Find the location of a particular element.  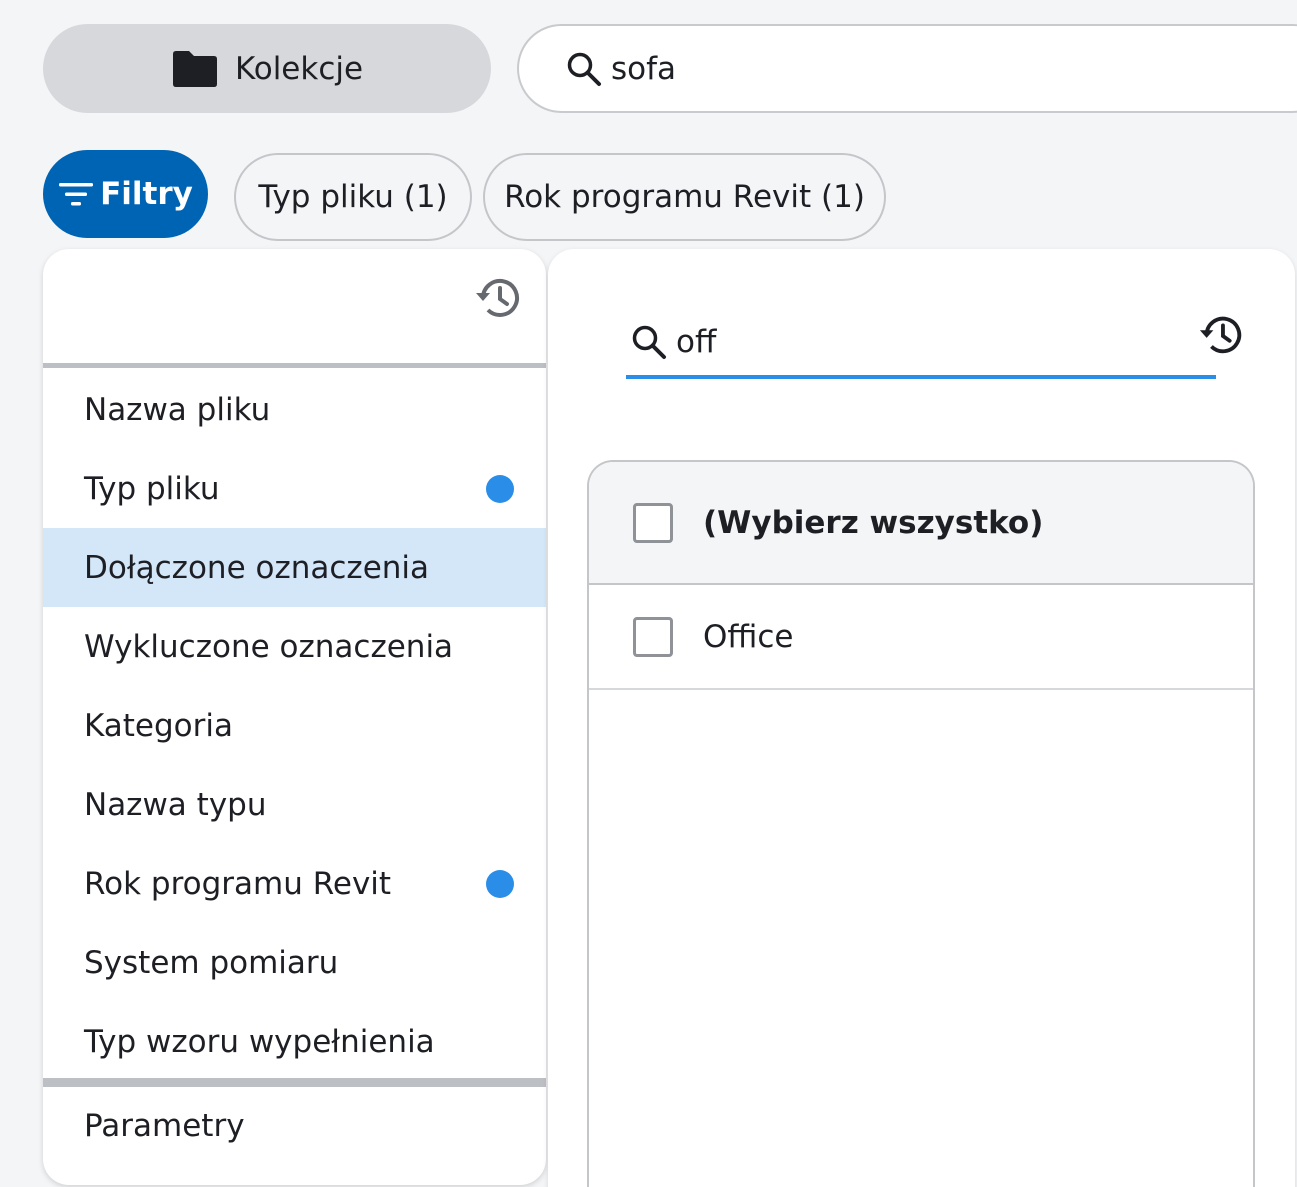

filters-button: Filtry is located at coordinates (125, 194).